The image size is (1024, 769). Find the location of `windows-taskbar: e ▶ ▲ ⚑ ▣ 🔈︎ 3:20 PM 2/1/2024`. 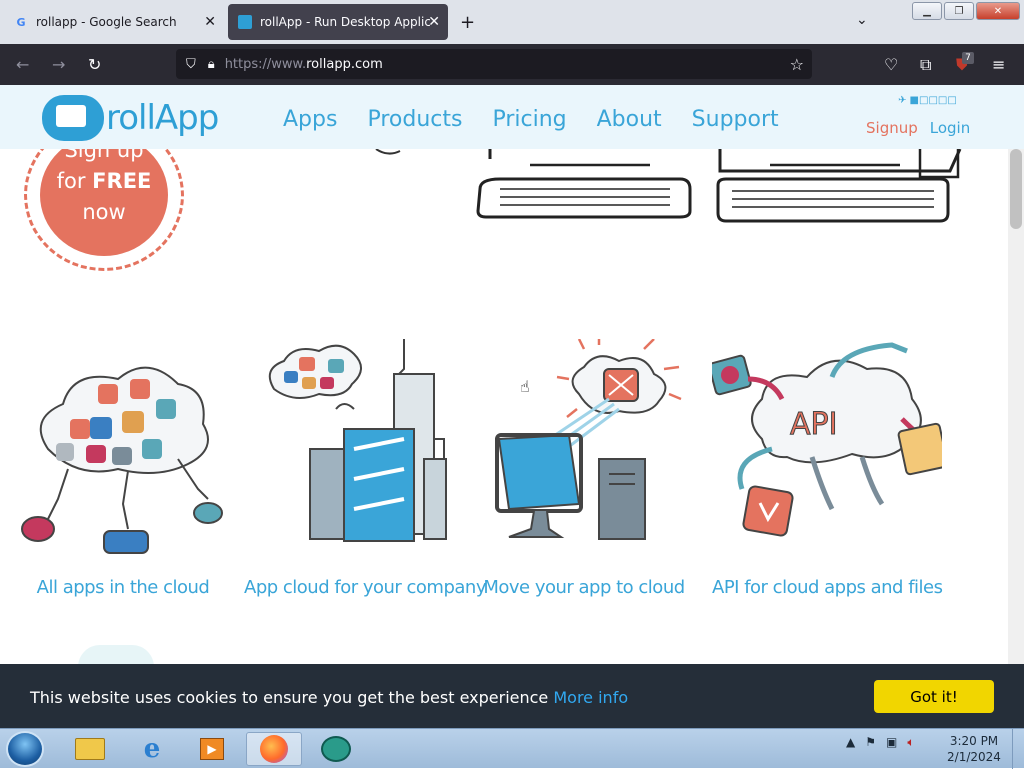

windows-taskbar: e ▶ ▲ ⚑ ▣ 🔈︎ 3:20 PM 2/1/2024 is located at coordinates (512, 748).